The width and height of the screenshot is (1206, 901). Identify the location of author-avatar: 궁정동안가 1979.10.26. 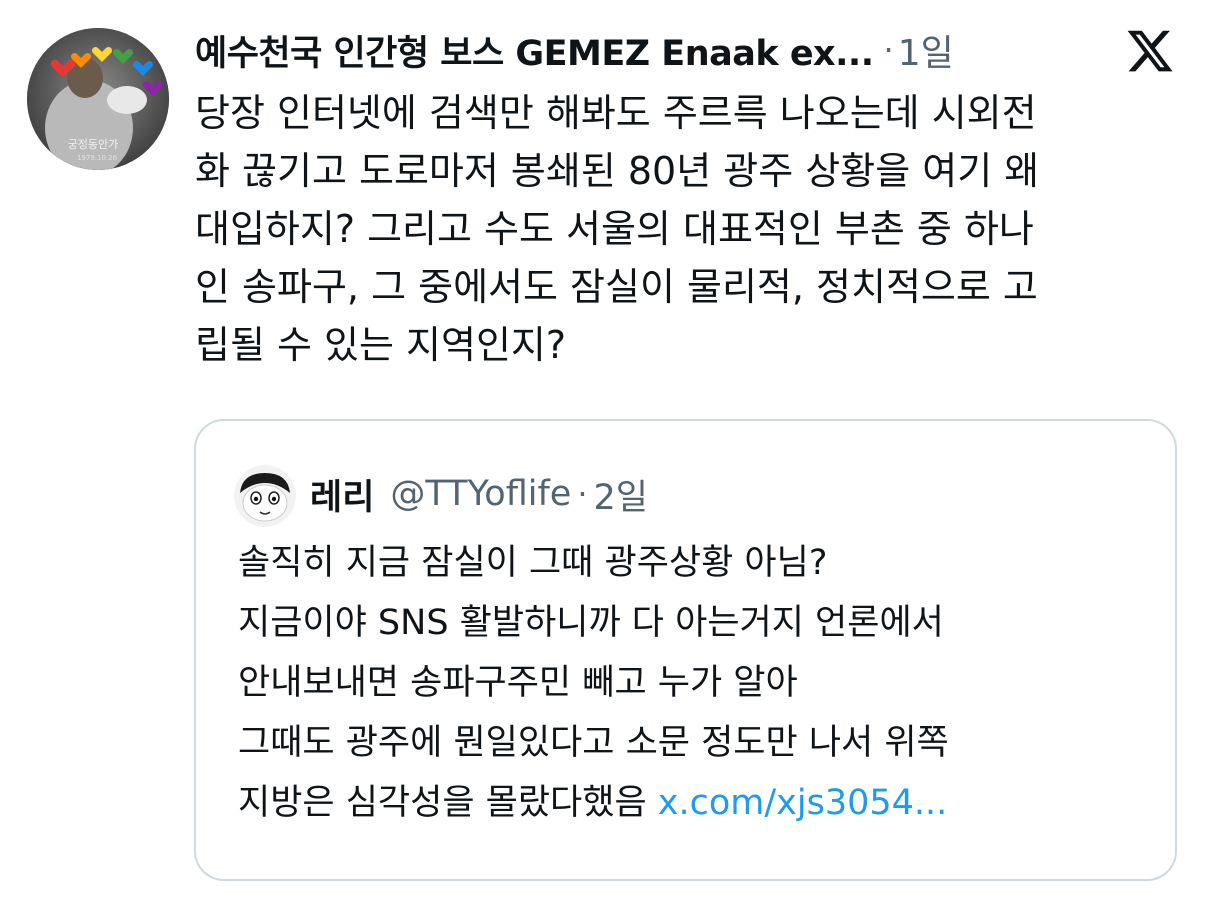
(98, 99).